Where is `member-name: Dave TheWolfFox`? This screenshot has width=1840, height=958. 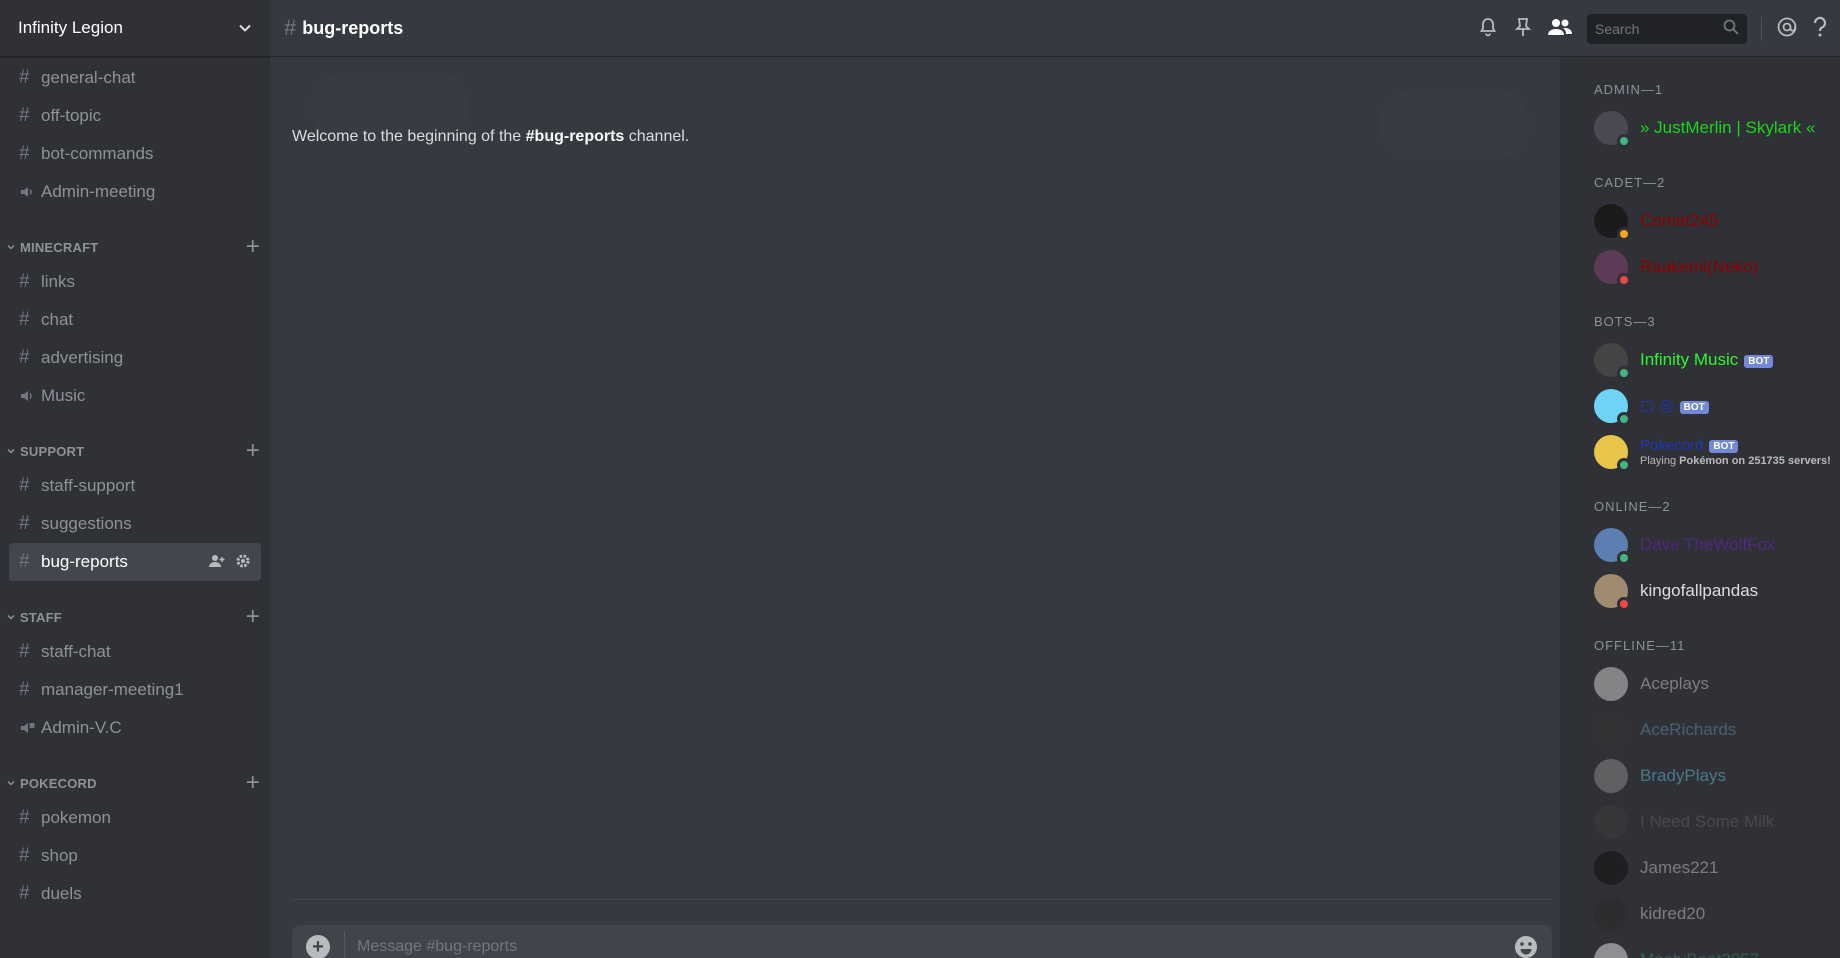 member-name: Dave TheWolfFox is located at coordinates (1708, 544).